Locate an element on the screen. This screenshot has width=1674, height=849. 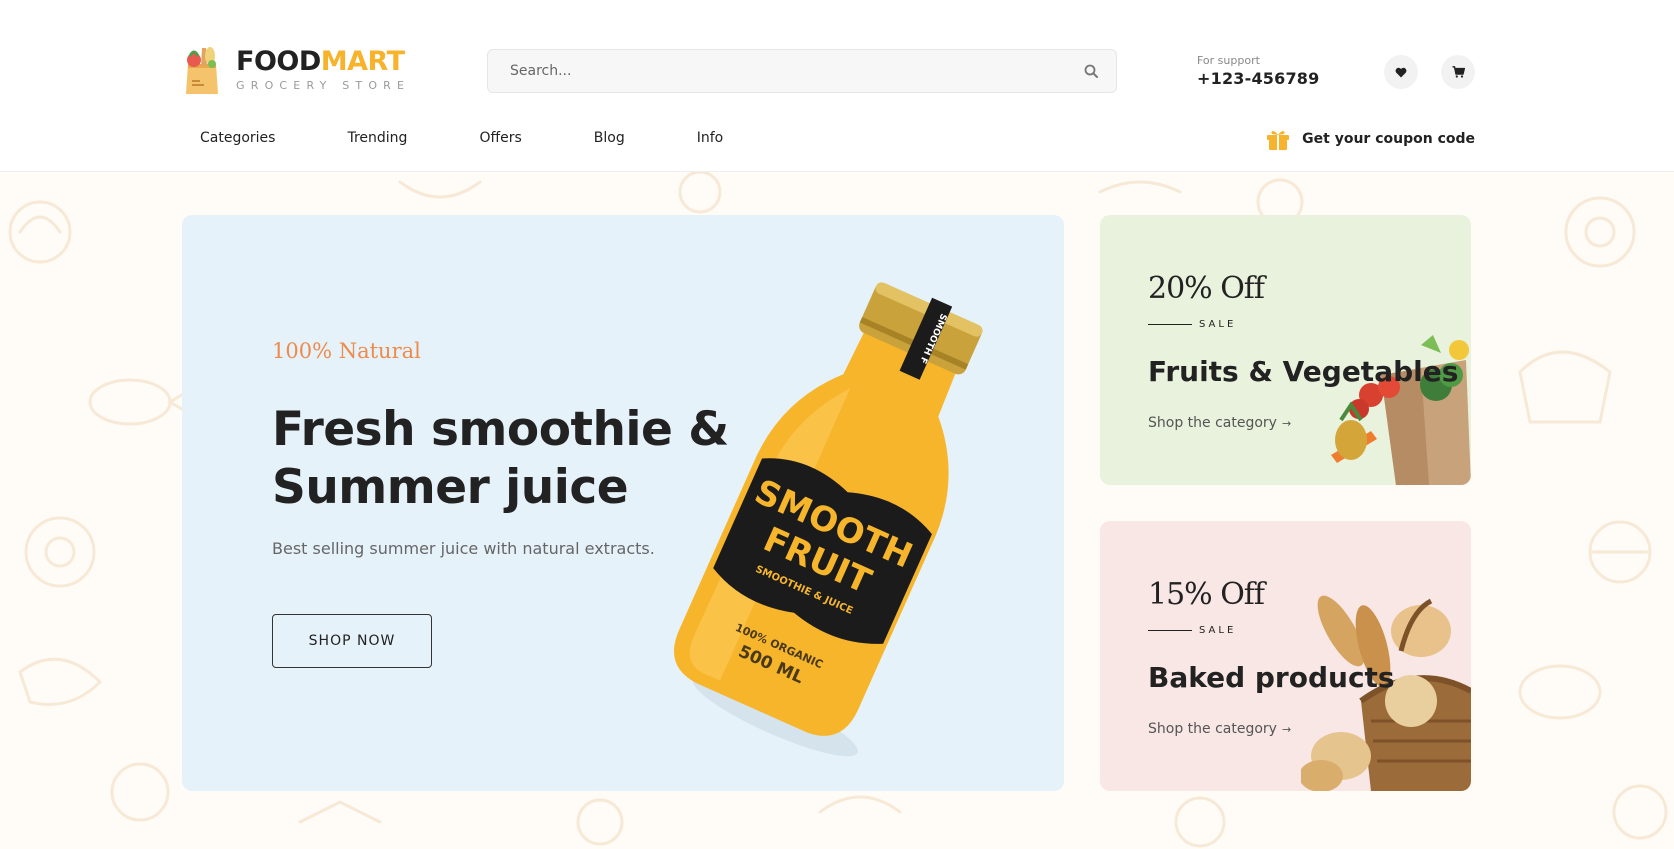
gift-icon is located at coordinates (1278, 140).